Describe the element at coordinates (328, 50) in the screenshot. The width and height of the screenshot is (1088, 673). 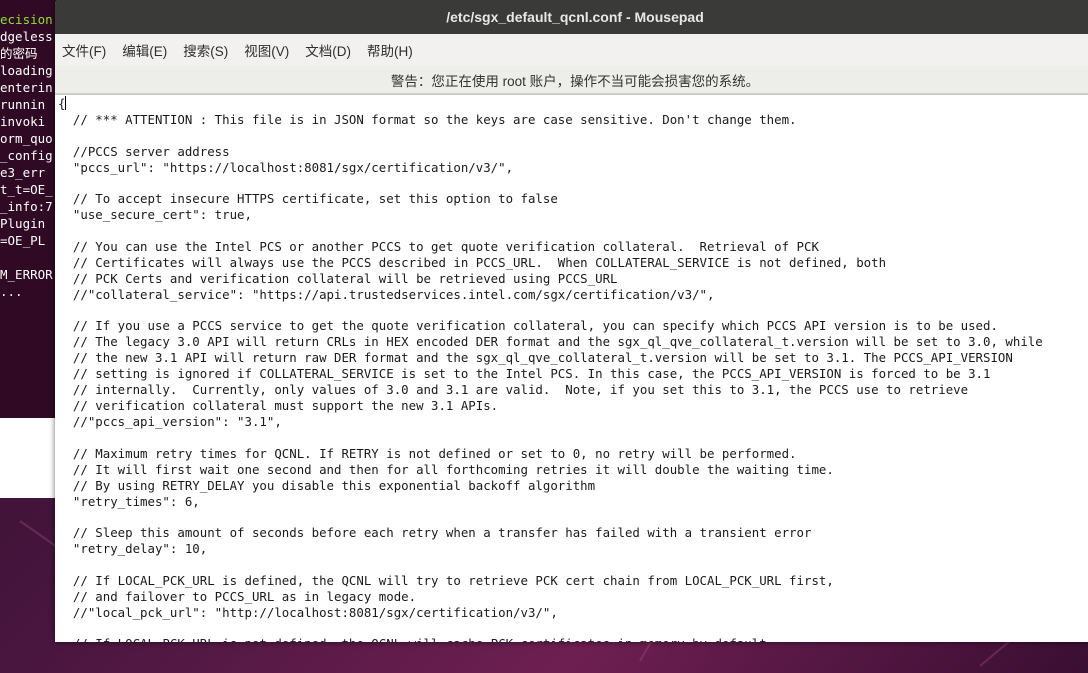
I see `menu-document: 文档(D)` at that location.